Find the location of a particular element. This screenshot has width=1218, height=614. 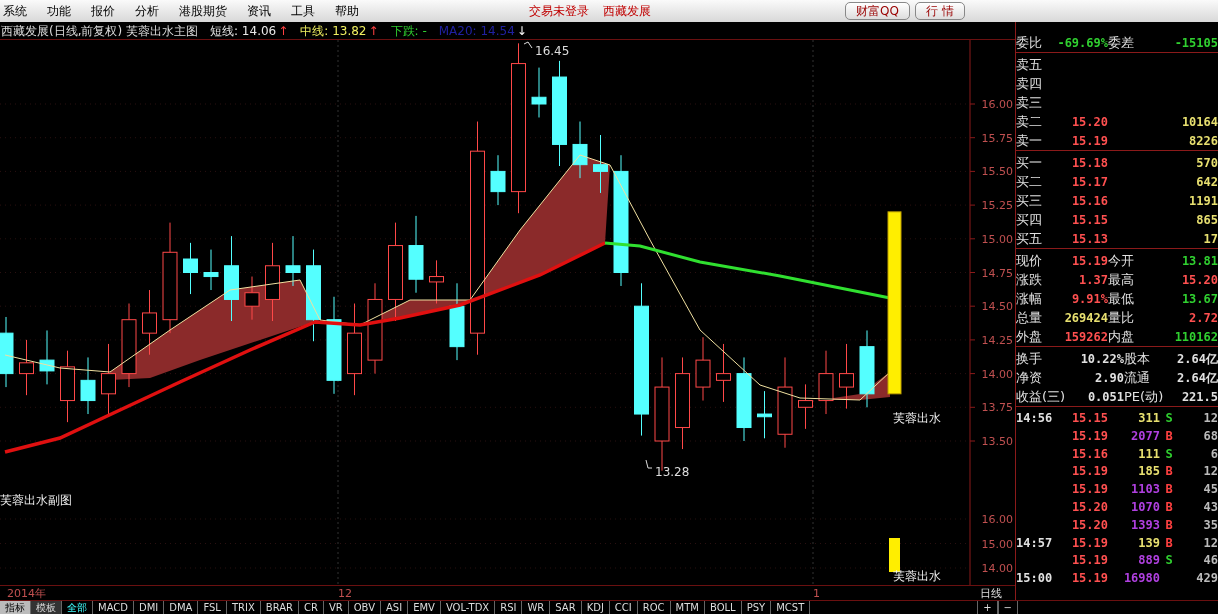

order-label: 买二 is located at coordinates (1029, 182).